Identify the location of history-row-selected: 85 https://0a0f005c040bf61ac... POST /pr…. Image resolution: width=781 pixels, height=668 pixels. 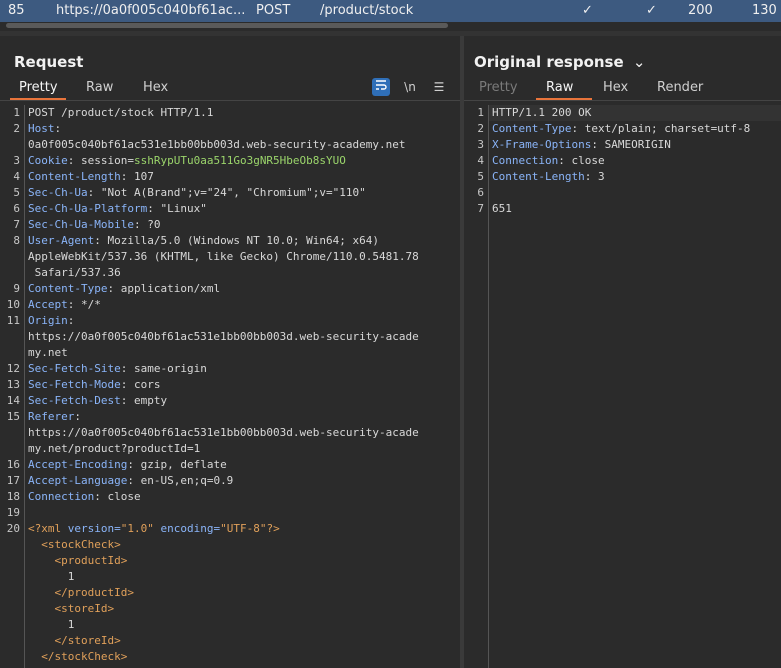
(390, 11).